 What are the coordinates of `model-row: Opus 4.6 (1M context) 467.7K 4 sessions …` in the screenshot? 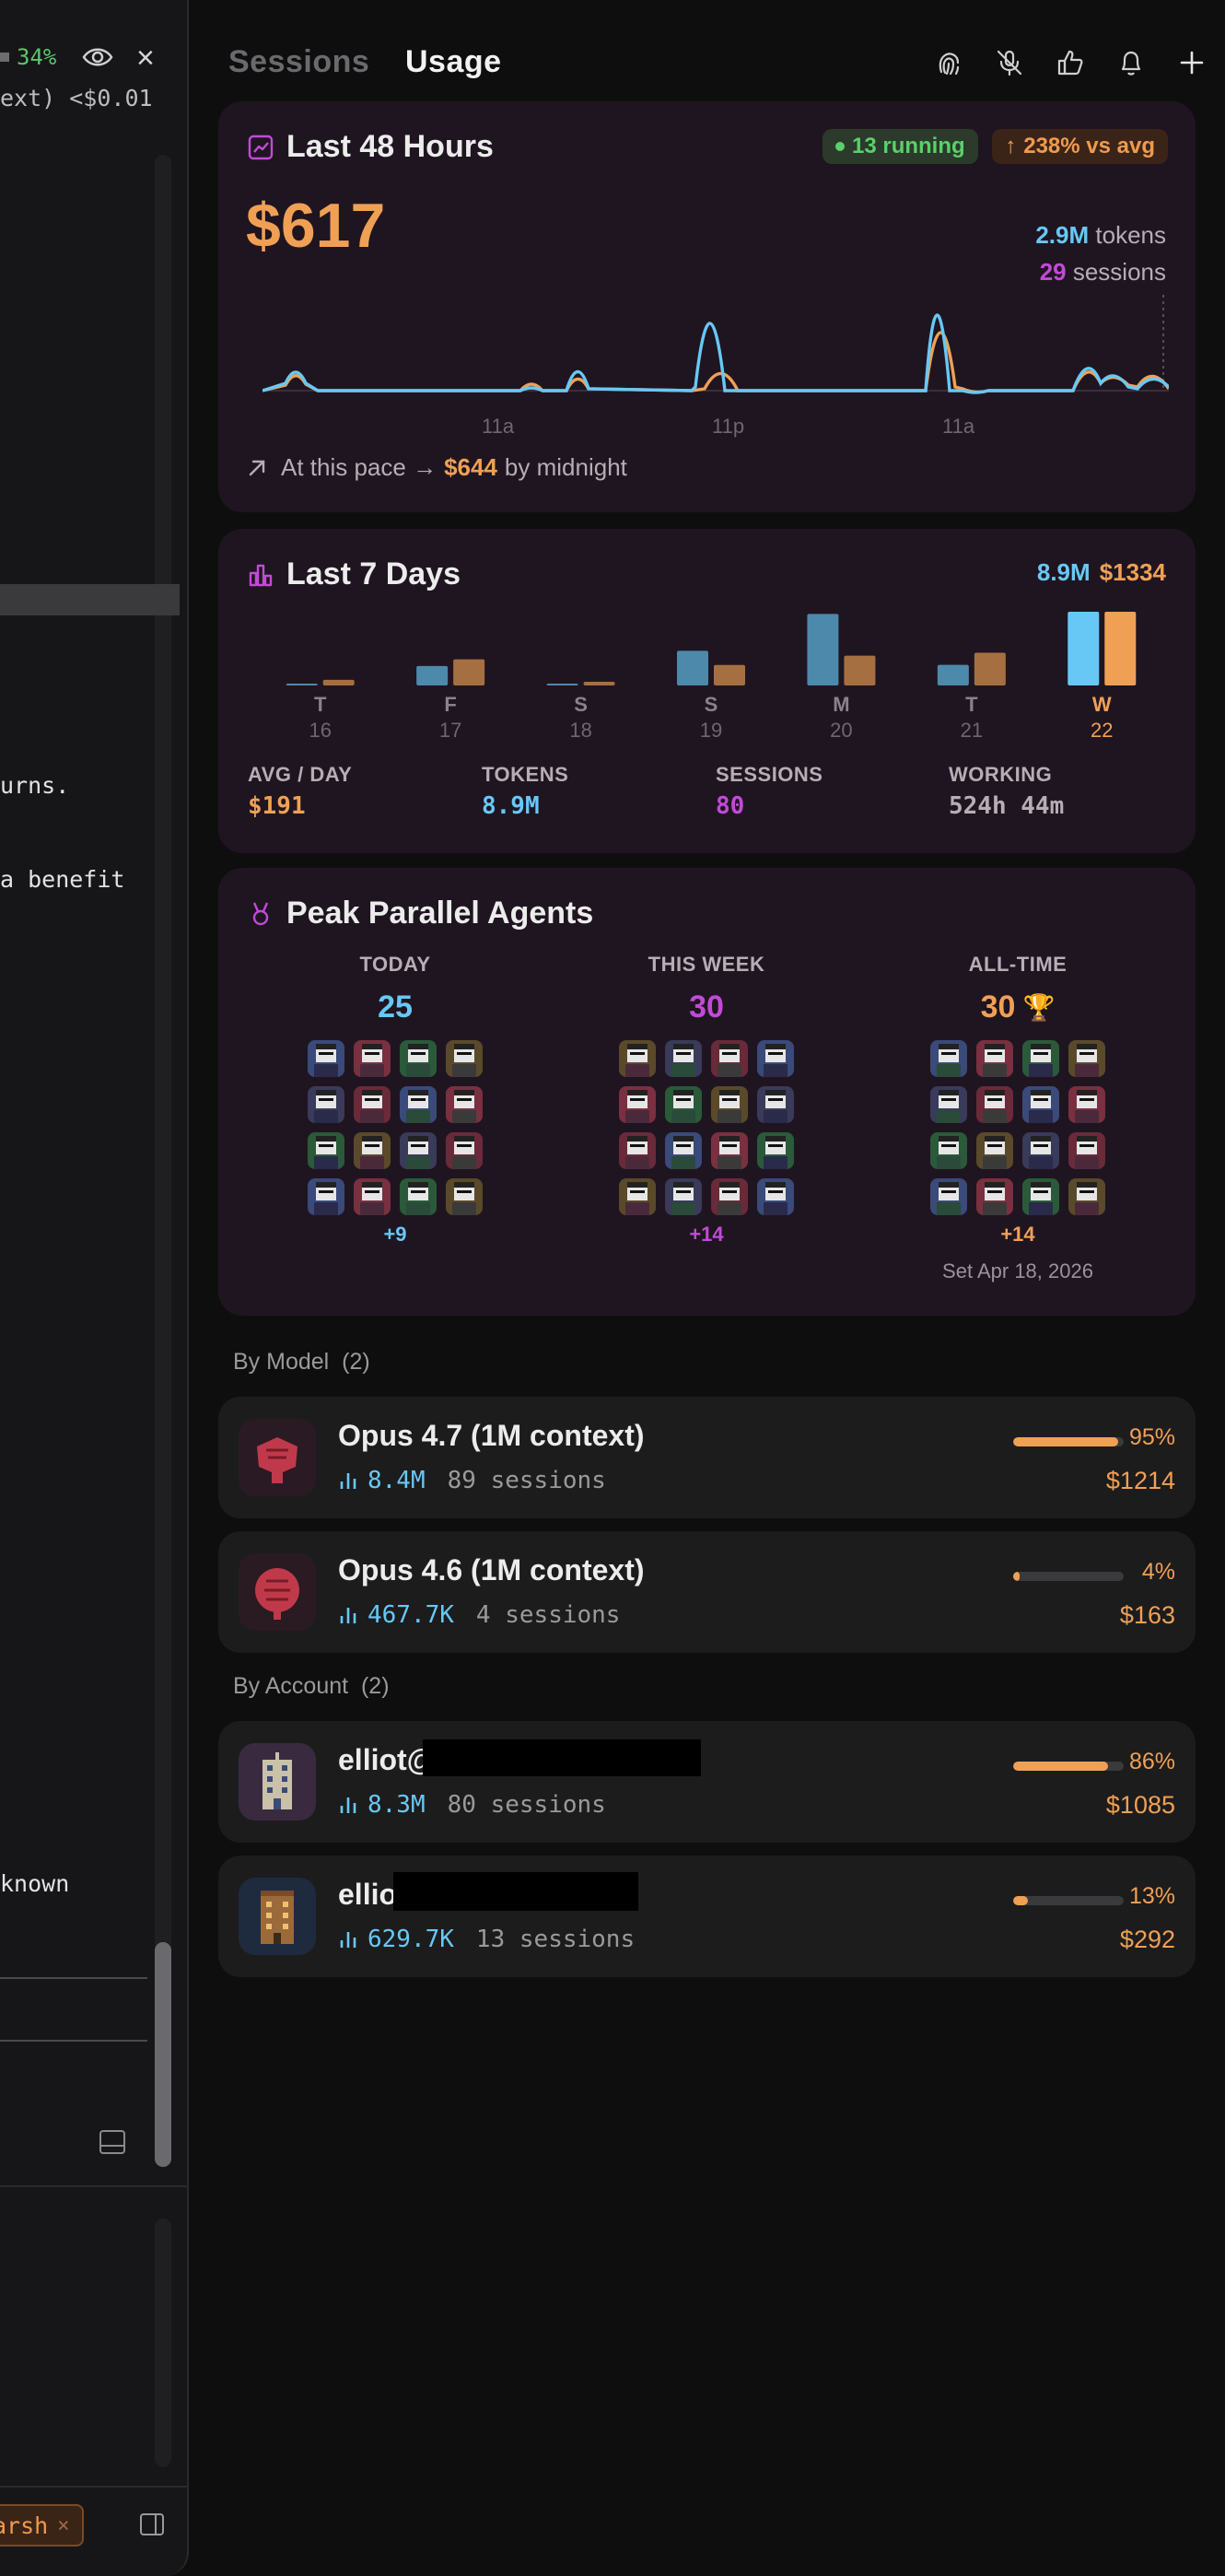 It's located at (707, 1592).